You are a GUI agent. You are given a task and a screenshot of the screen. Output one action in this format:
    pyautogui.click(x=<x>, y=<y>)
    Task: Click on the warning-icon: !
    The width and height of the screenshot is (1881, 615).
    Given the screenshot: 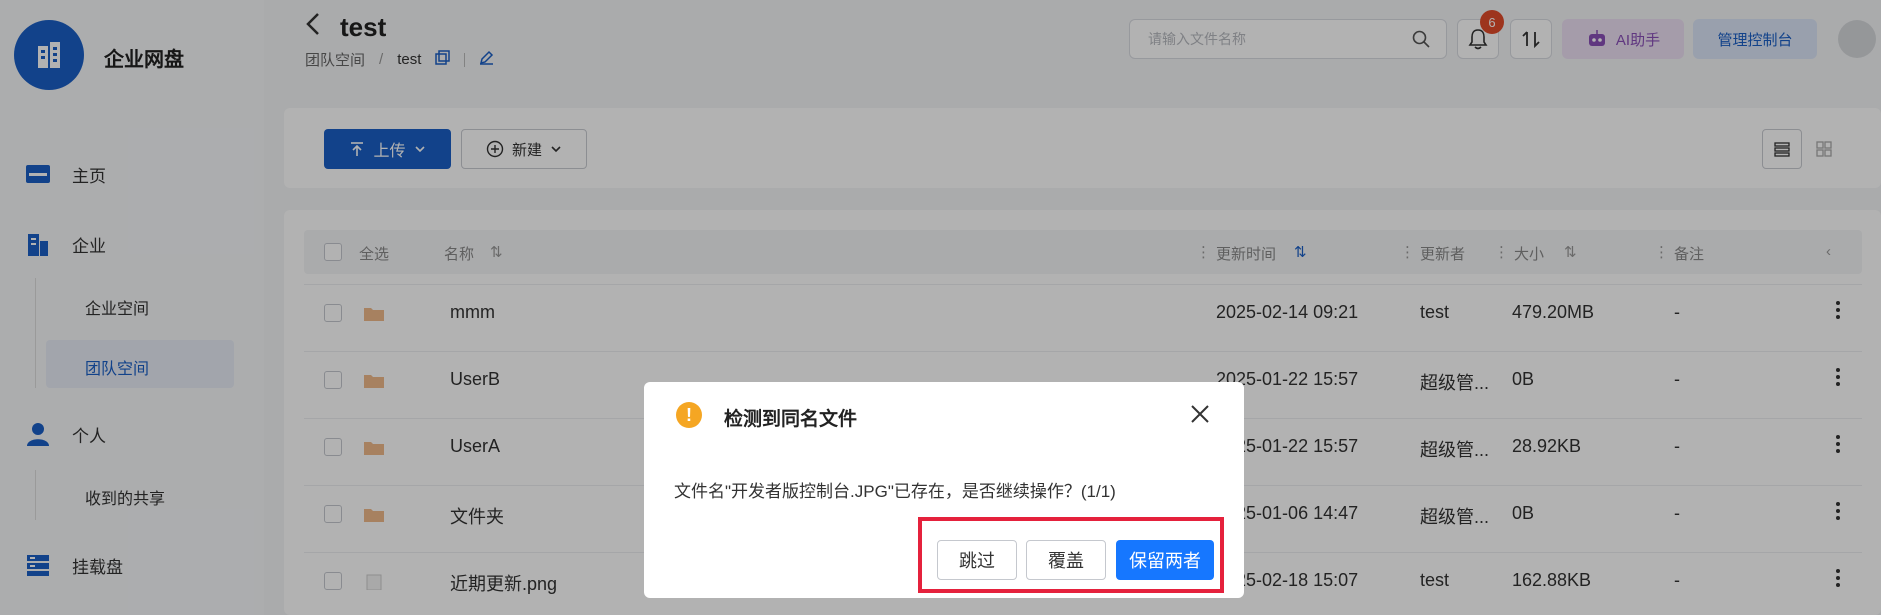 What is the action you would take?
    pyautogui.click(x=689, y=415)
    